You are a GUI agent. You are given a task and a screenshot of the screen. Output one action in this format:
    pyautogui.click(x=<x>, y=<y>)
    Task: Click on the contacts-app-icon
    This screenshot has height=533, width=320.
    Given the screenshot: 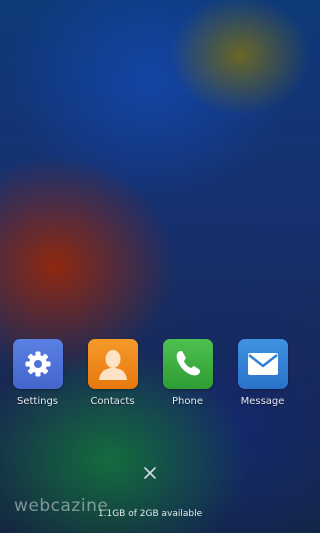 What is the action you would take?
    pyautogui.click(x=112, y=364)
    